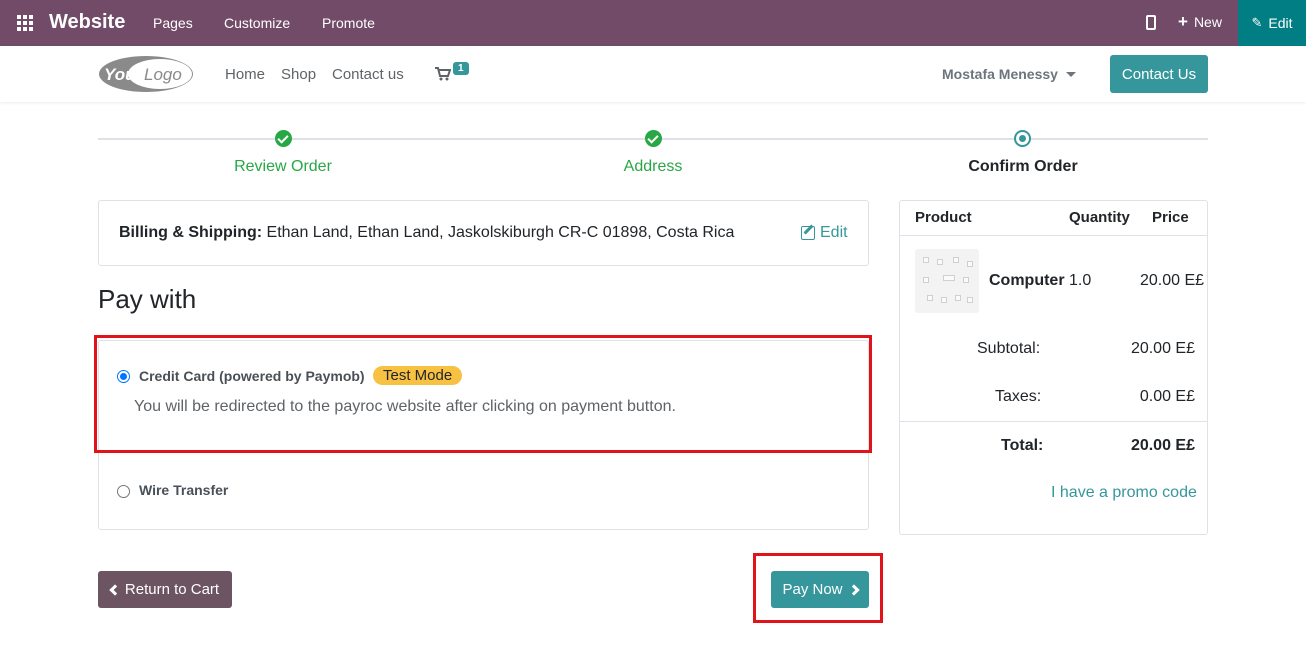 The image size is (1306, 668). What do you see at coordinates (163, 74) in the screenshot?
I see `svg-text: Logo` at bounding box center [163, 74].